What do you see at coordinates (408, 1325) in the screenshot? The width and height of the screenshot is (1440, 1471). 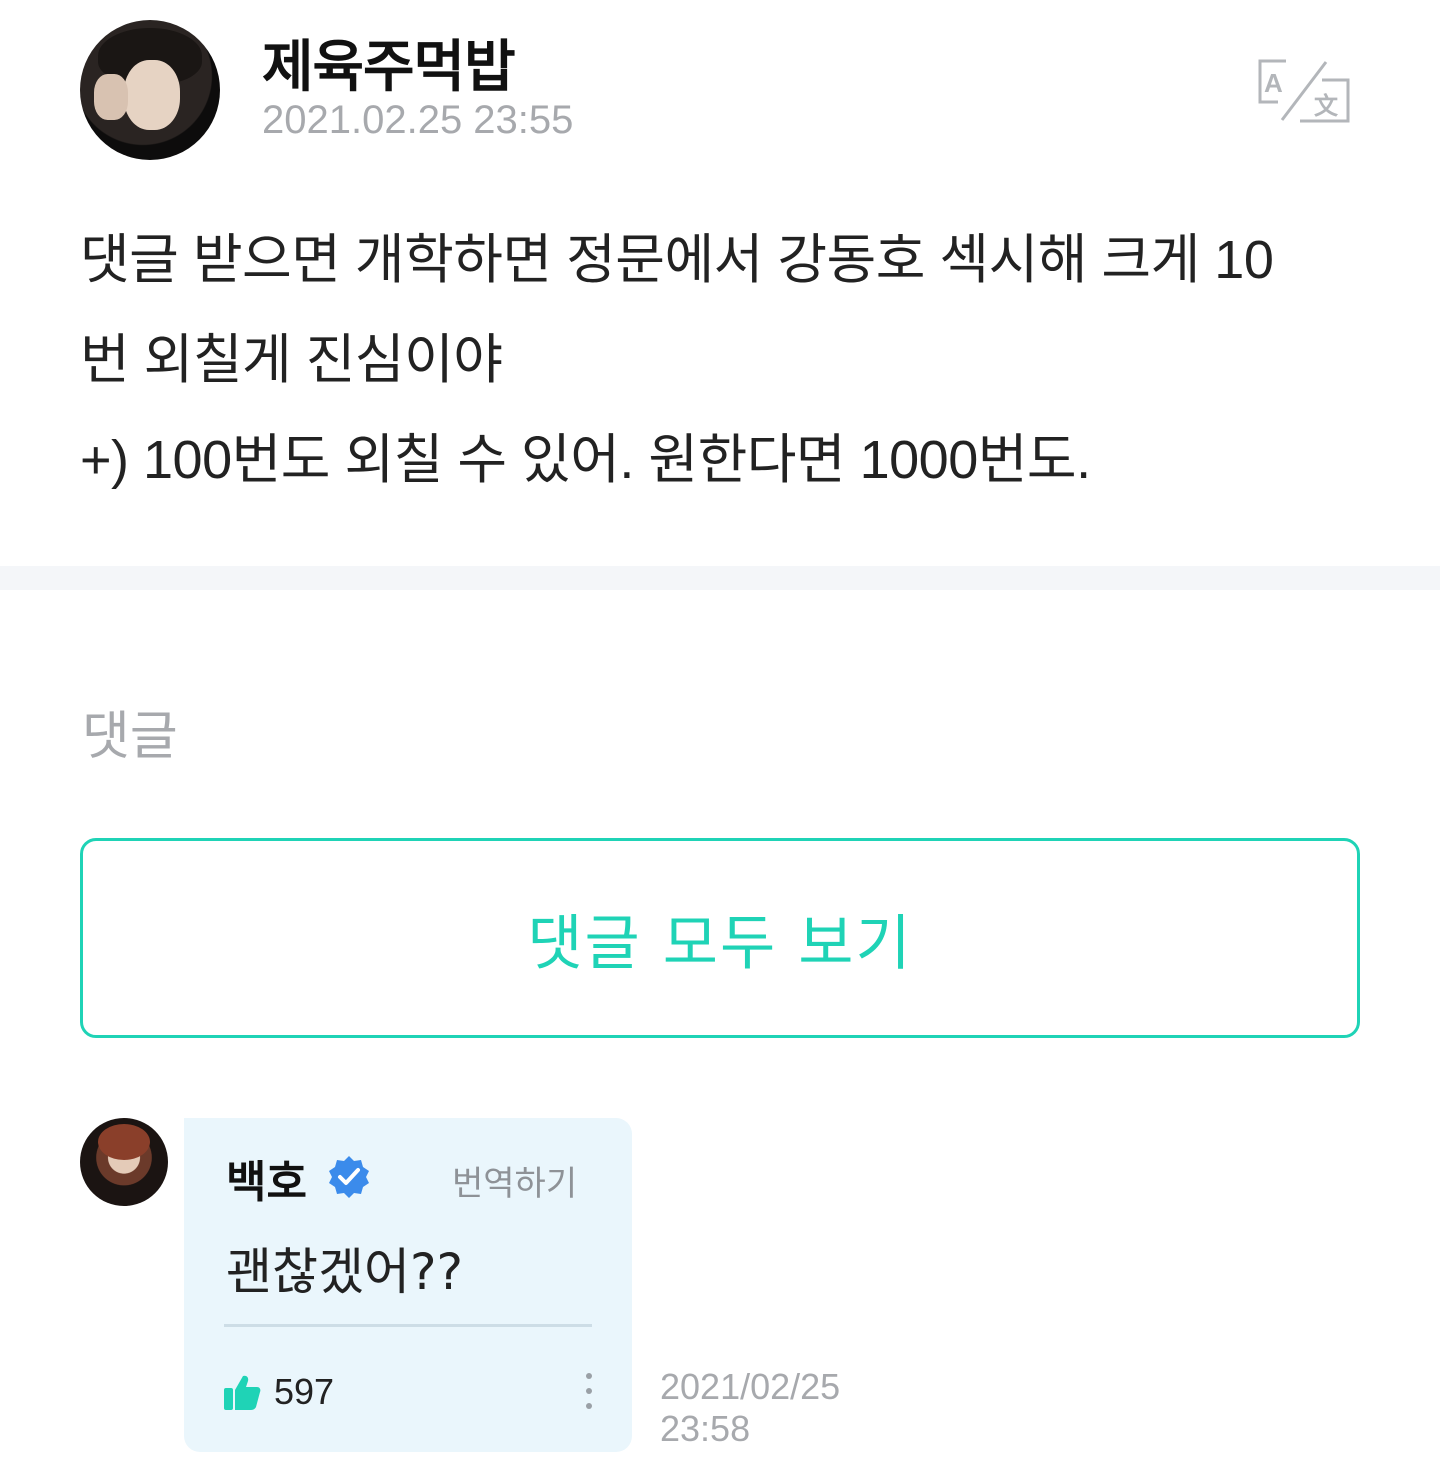 I see `comment-divider` at bounding box center [408, 1325].